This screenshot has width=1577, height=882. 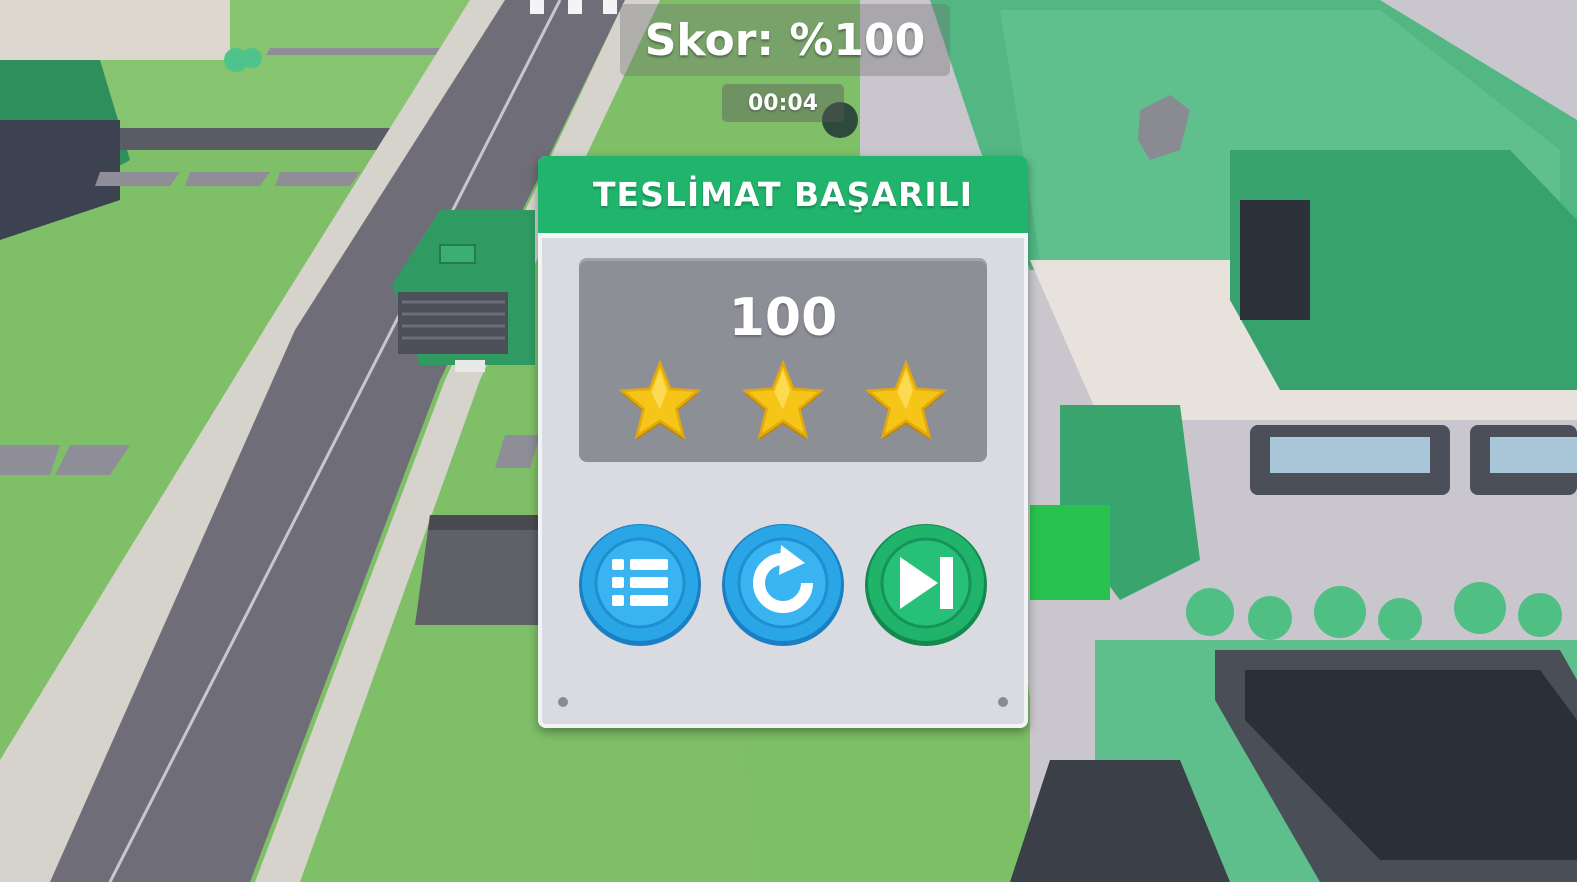 I want to click on score-display: Skor: %100, so click(x=785, y=40).